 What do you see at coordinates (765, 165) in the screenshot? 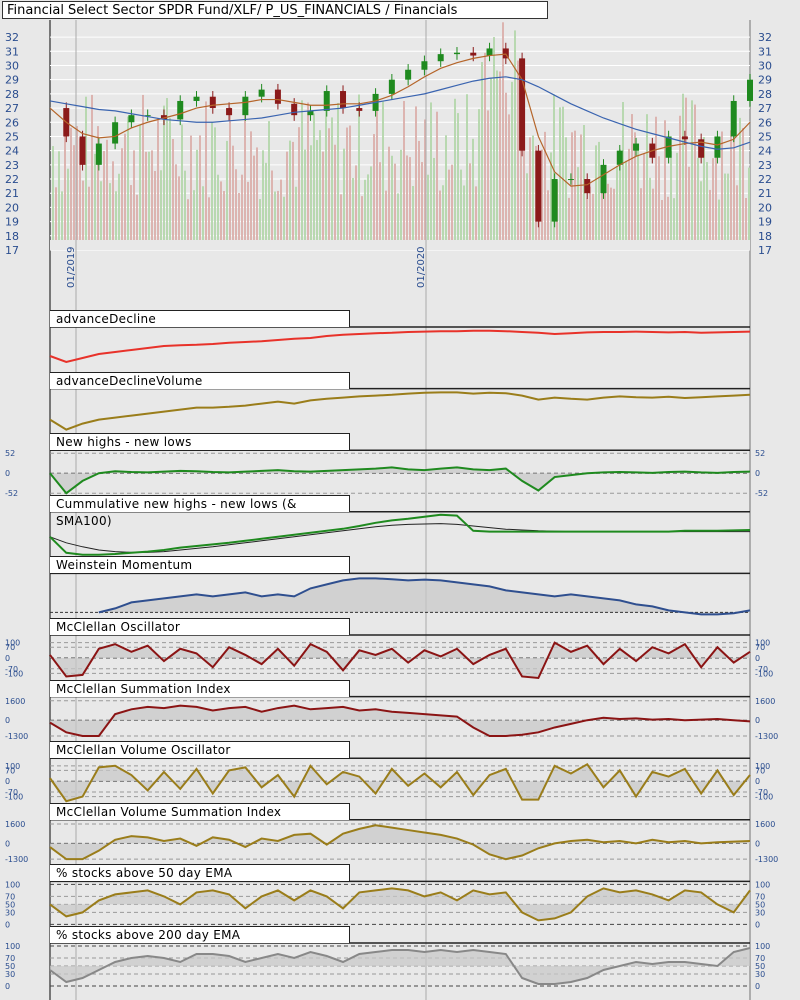
I see `y-tick-label-right: 23` at bounding box center [765, 165].